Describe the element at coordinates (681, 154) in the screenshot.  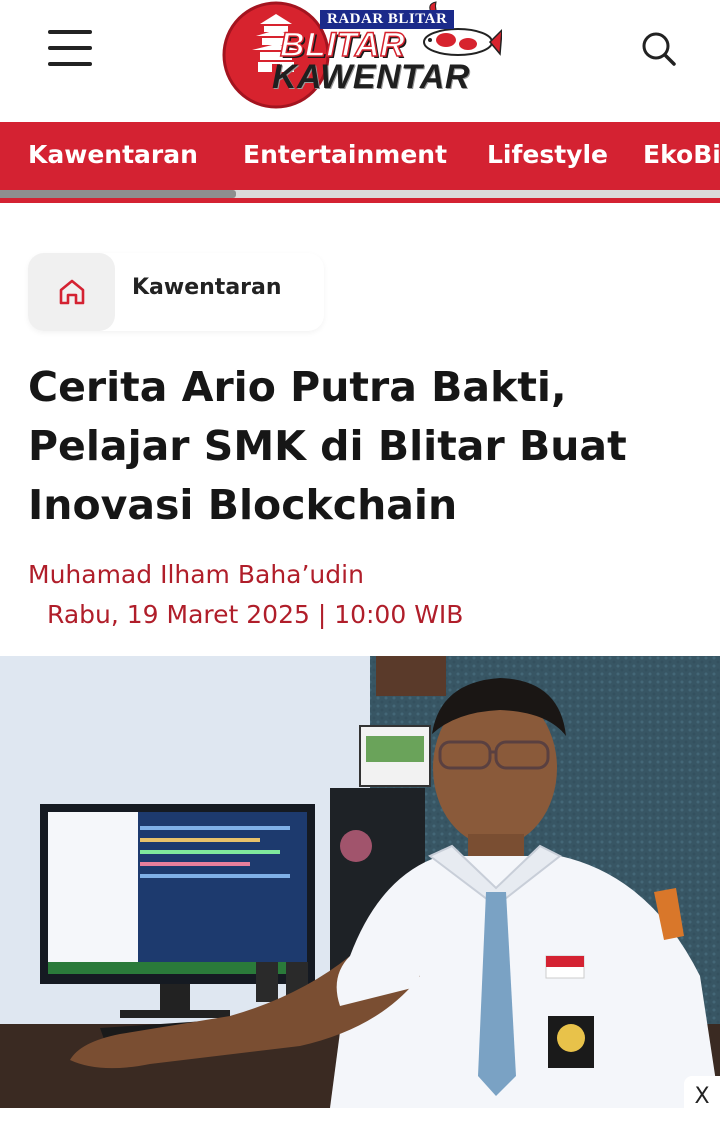
I see `category-nav-item-ekobis: EkoBis` at that location.